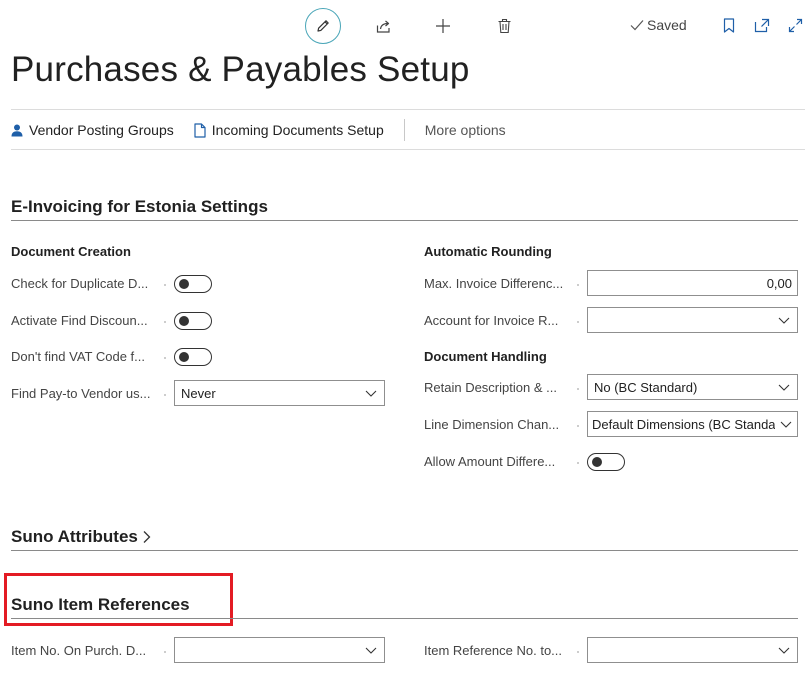 Image resolution: width=805 pixels, height=685 pixels. I want to click on pencil-icon, so click(323, 26).